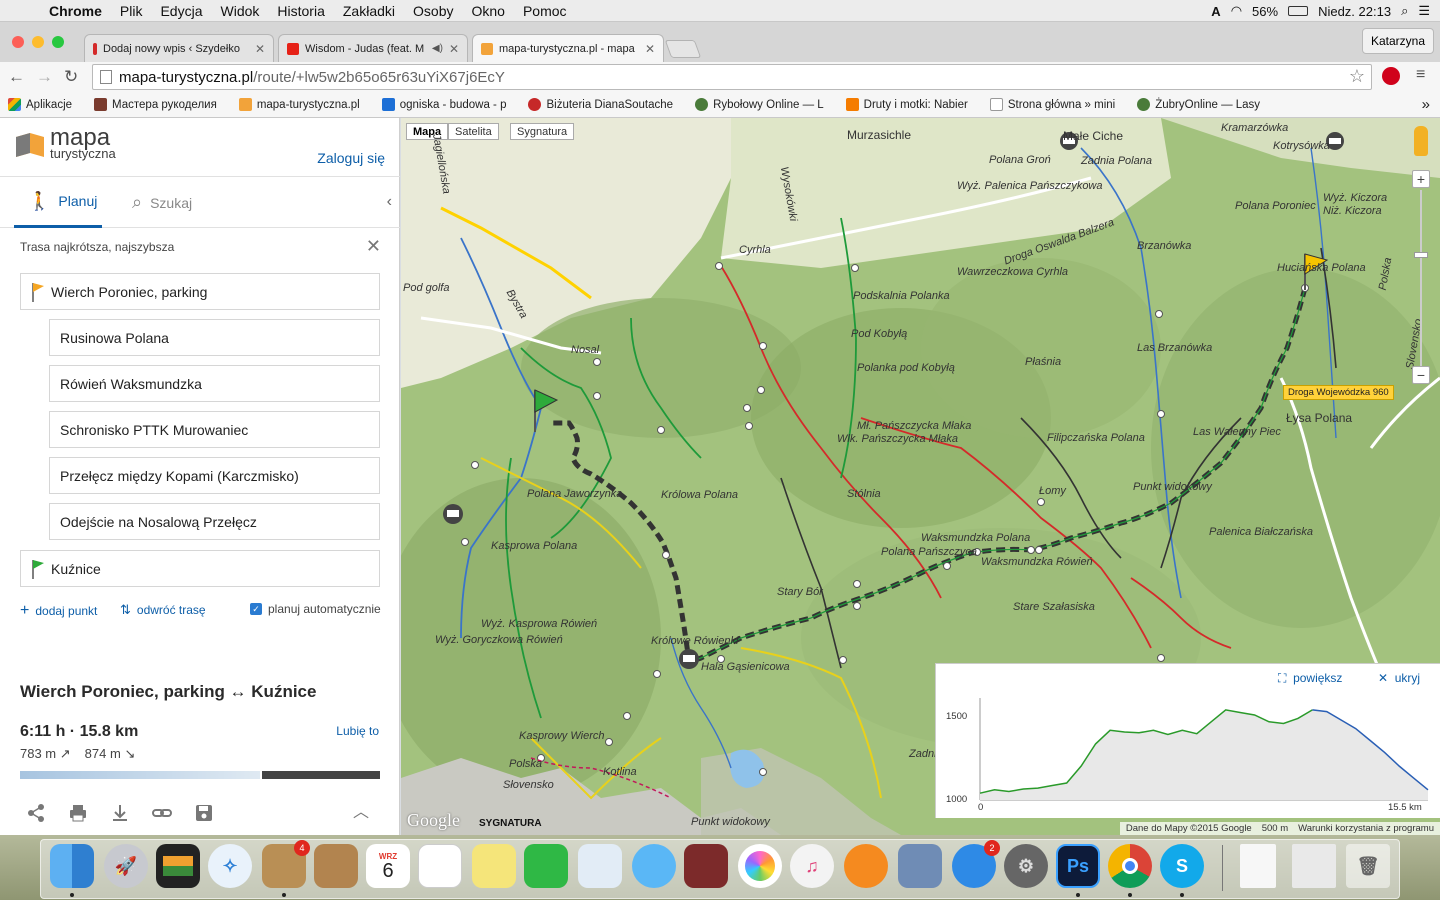  What do you see at coordinates (240, 11) in the screenshot?
I see `menu-view: Widok` at bounding box center [240, 11].